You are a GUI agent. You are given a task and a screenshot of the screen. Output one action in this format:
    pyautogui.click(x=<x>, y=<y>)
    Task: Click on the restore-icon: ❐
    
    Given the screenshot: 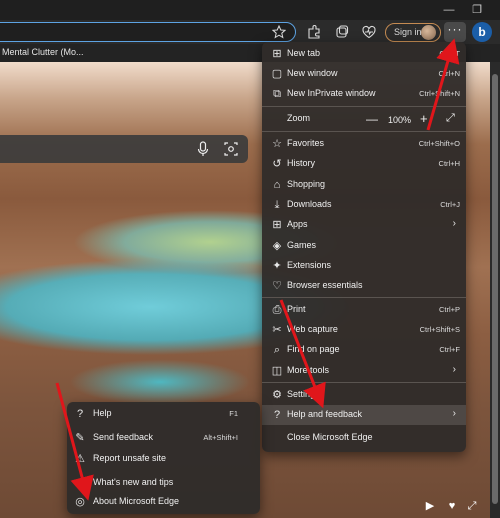 What is the action you would take?
    pyautogui.click(x=477, y=10)
    